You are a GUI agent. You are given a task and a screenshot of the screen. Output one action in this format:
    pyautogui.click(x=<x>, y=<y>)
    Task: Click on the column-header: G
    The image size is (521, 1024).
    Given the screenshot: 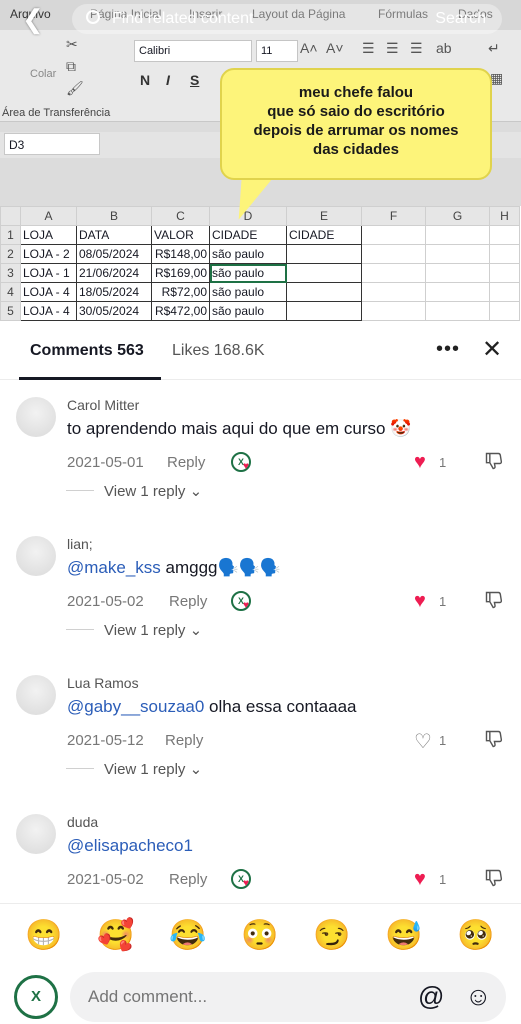 What is the action you would take?
    pyautogui.click(x=457, y=216)
    